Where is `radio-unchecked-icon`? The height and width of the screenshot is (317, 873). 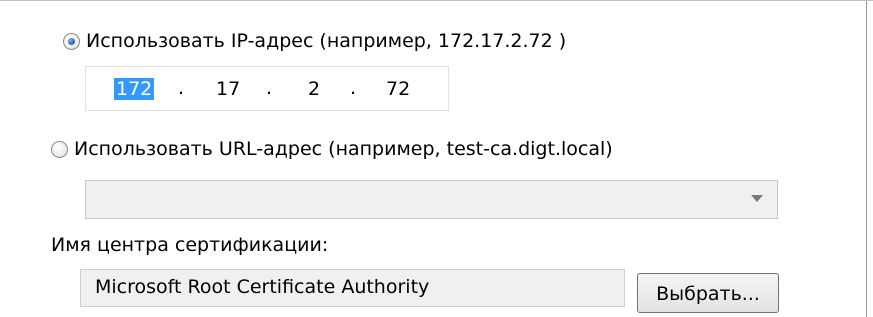
radio-unchecked-icon is located at coordinates (59, 149).